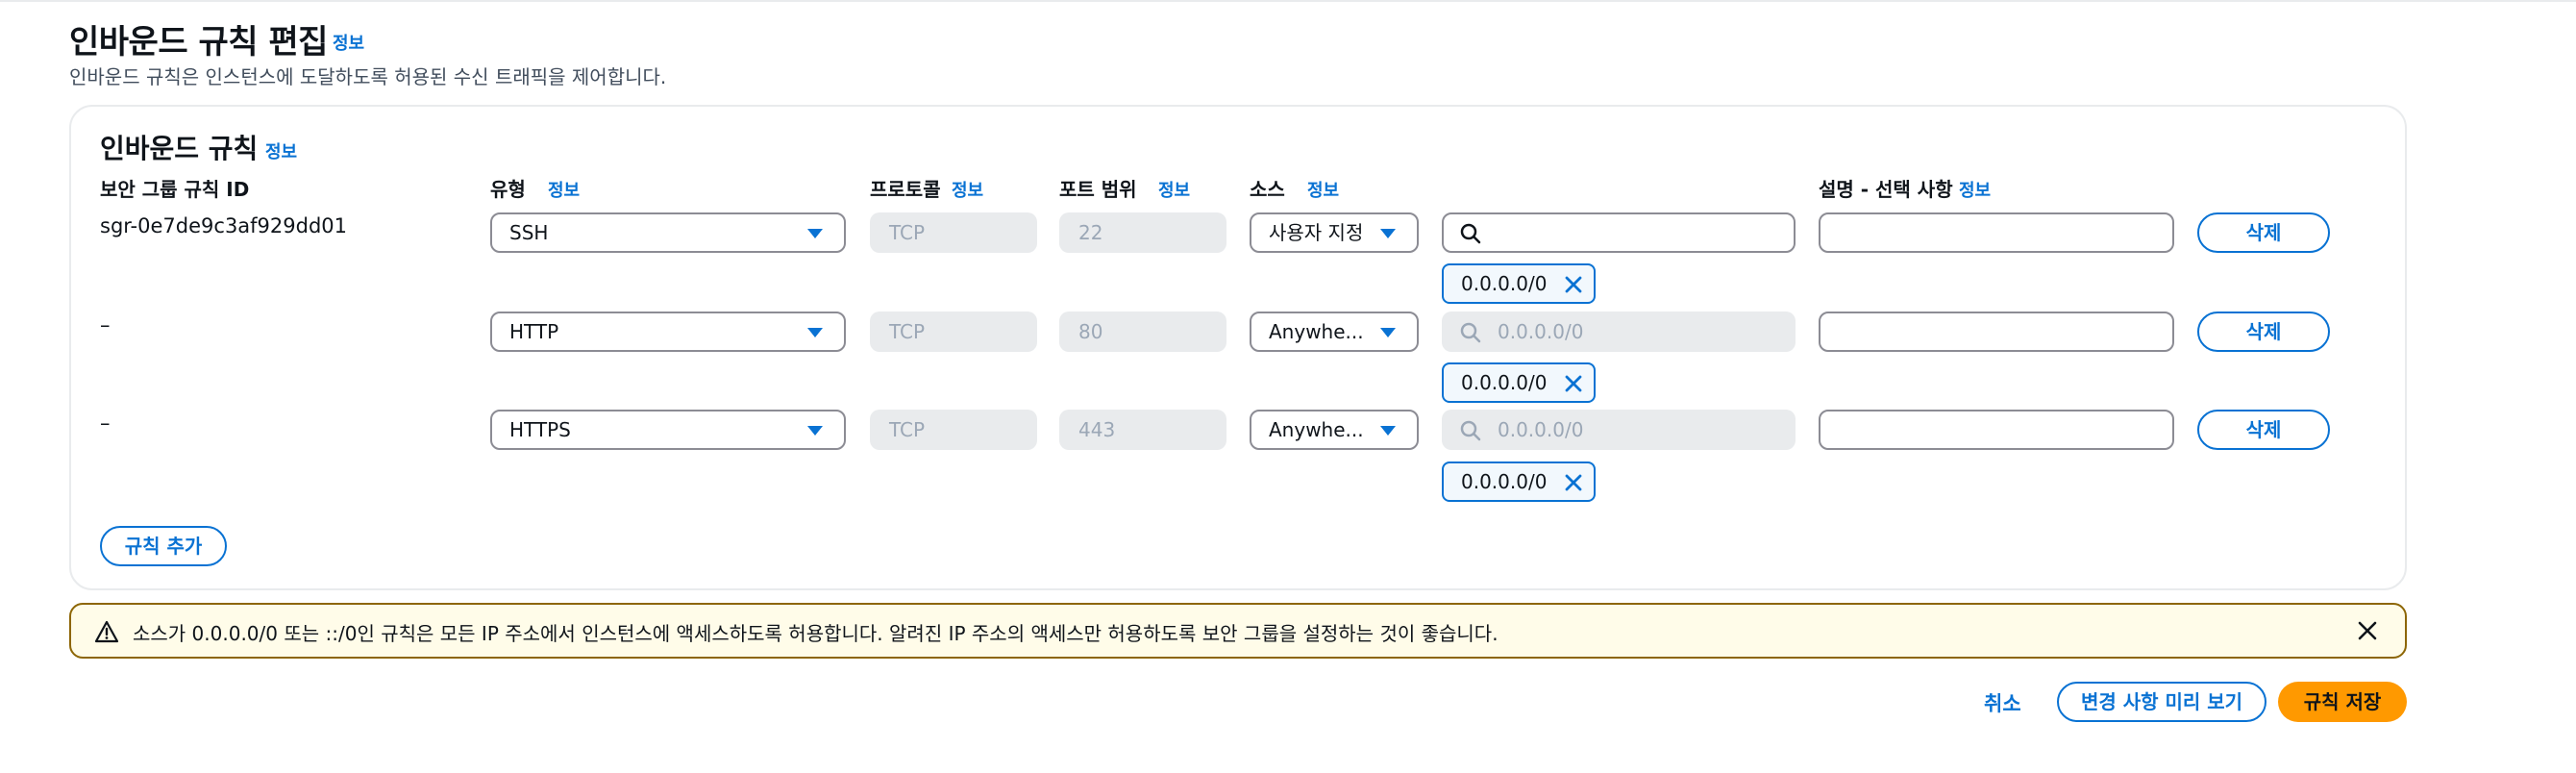 This screenshot has width=2576, height=773. I want to click on source-select: 사용자 지정, so click(1334, 232).